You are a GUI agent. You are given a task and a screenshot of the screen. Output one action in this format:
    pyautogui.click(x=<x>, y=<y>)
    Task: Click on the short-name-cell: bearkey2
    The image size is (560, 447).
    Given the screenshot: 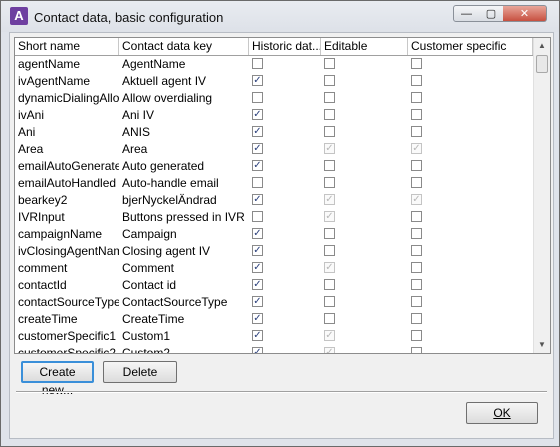 What is the action you would take?
    pyautogui.click(x=43, y=200)
    